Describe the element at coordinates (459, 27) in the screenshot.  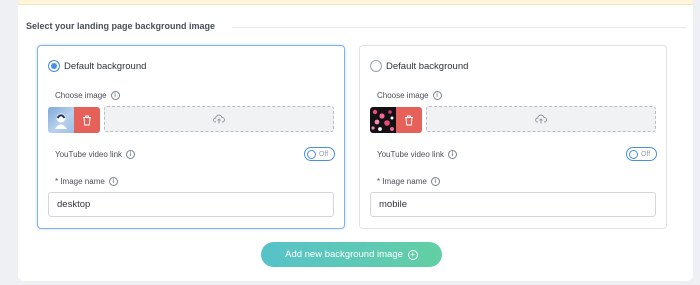
I see `section-divider` at that location.